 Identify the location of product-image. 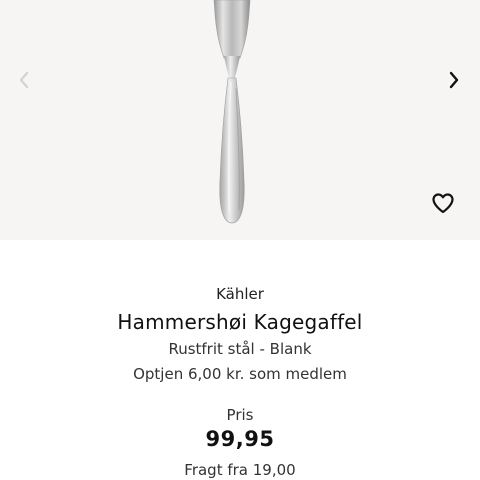
(232, 112).